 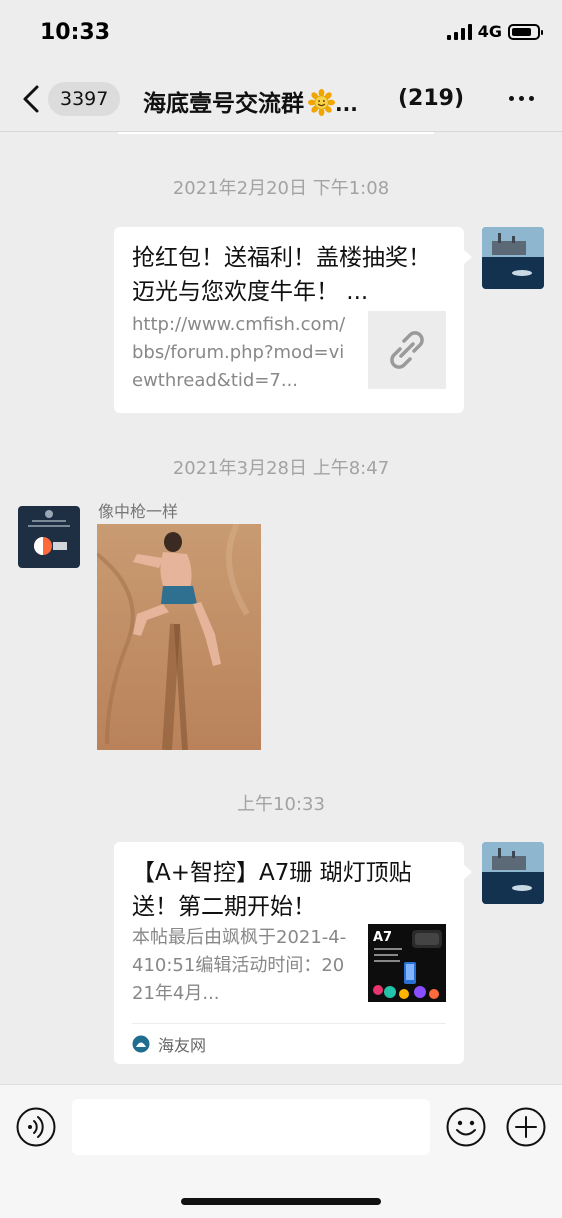 I want to click on haiyou-logo-icon, so click(x=141, y=1044).